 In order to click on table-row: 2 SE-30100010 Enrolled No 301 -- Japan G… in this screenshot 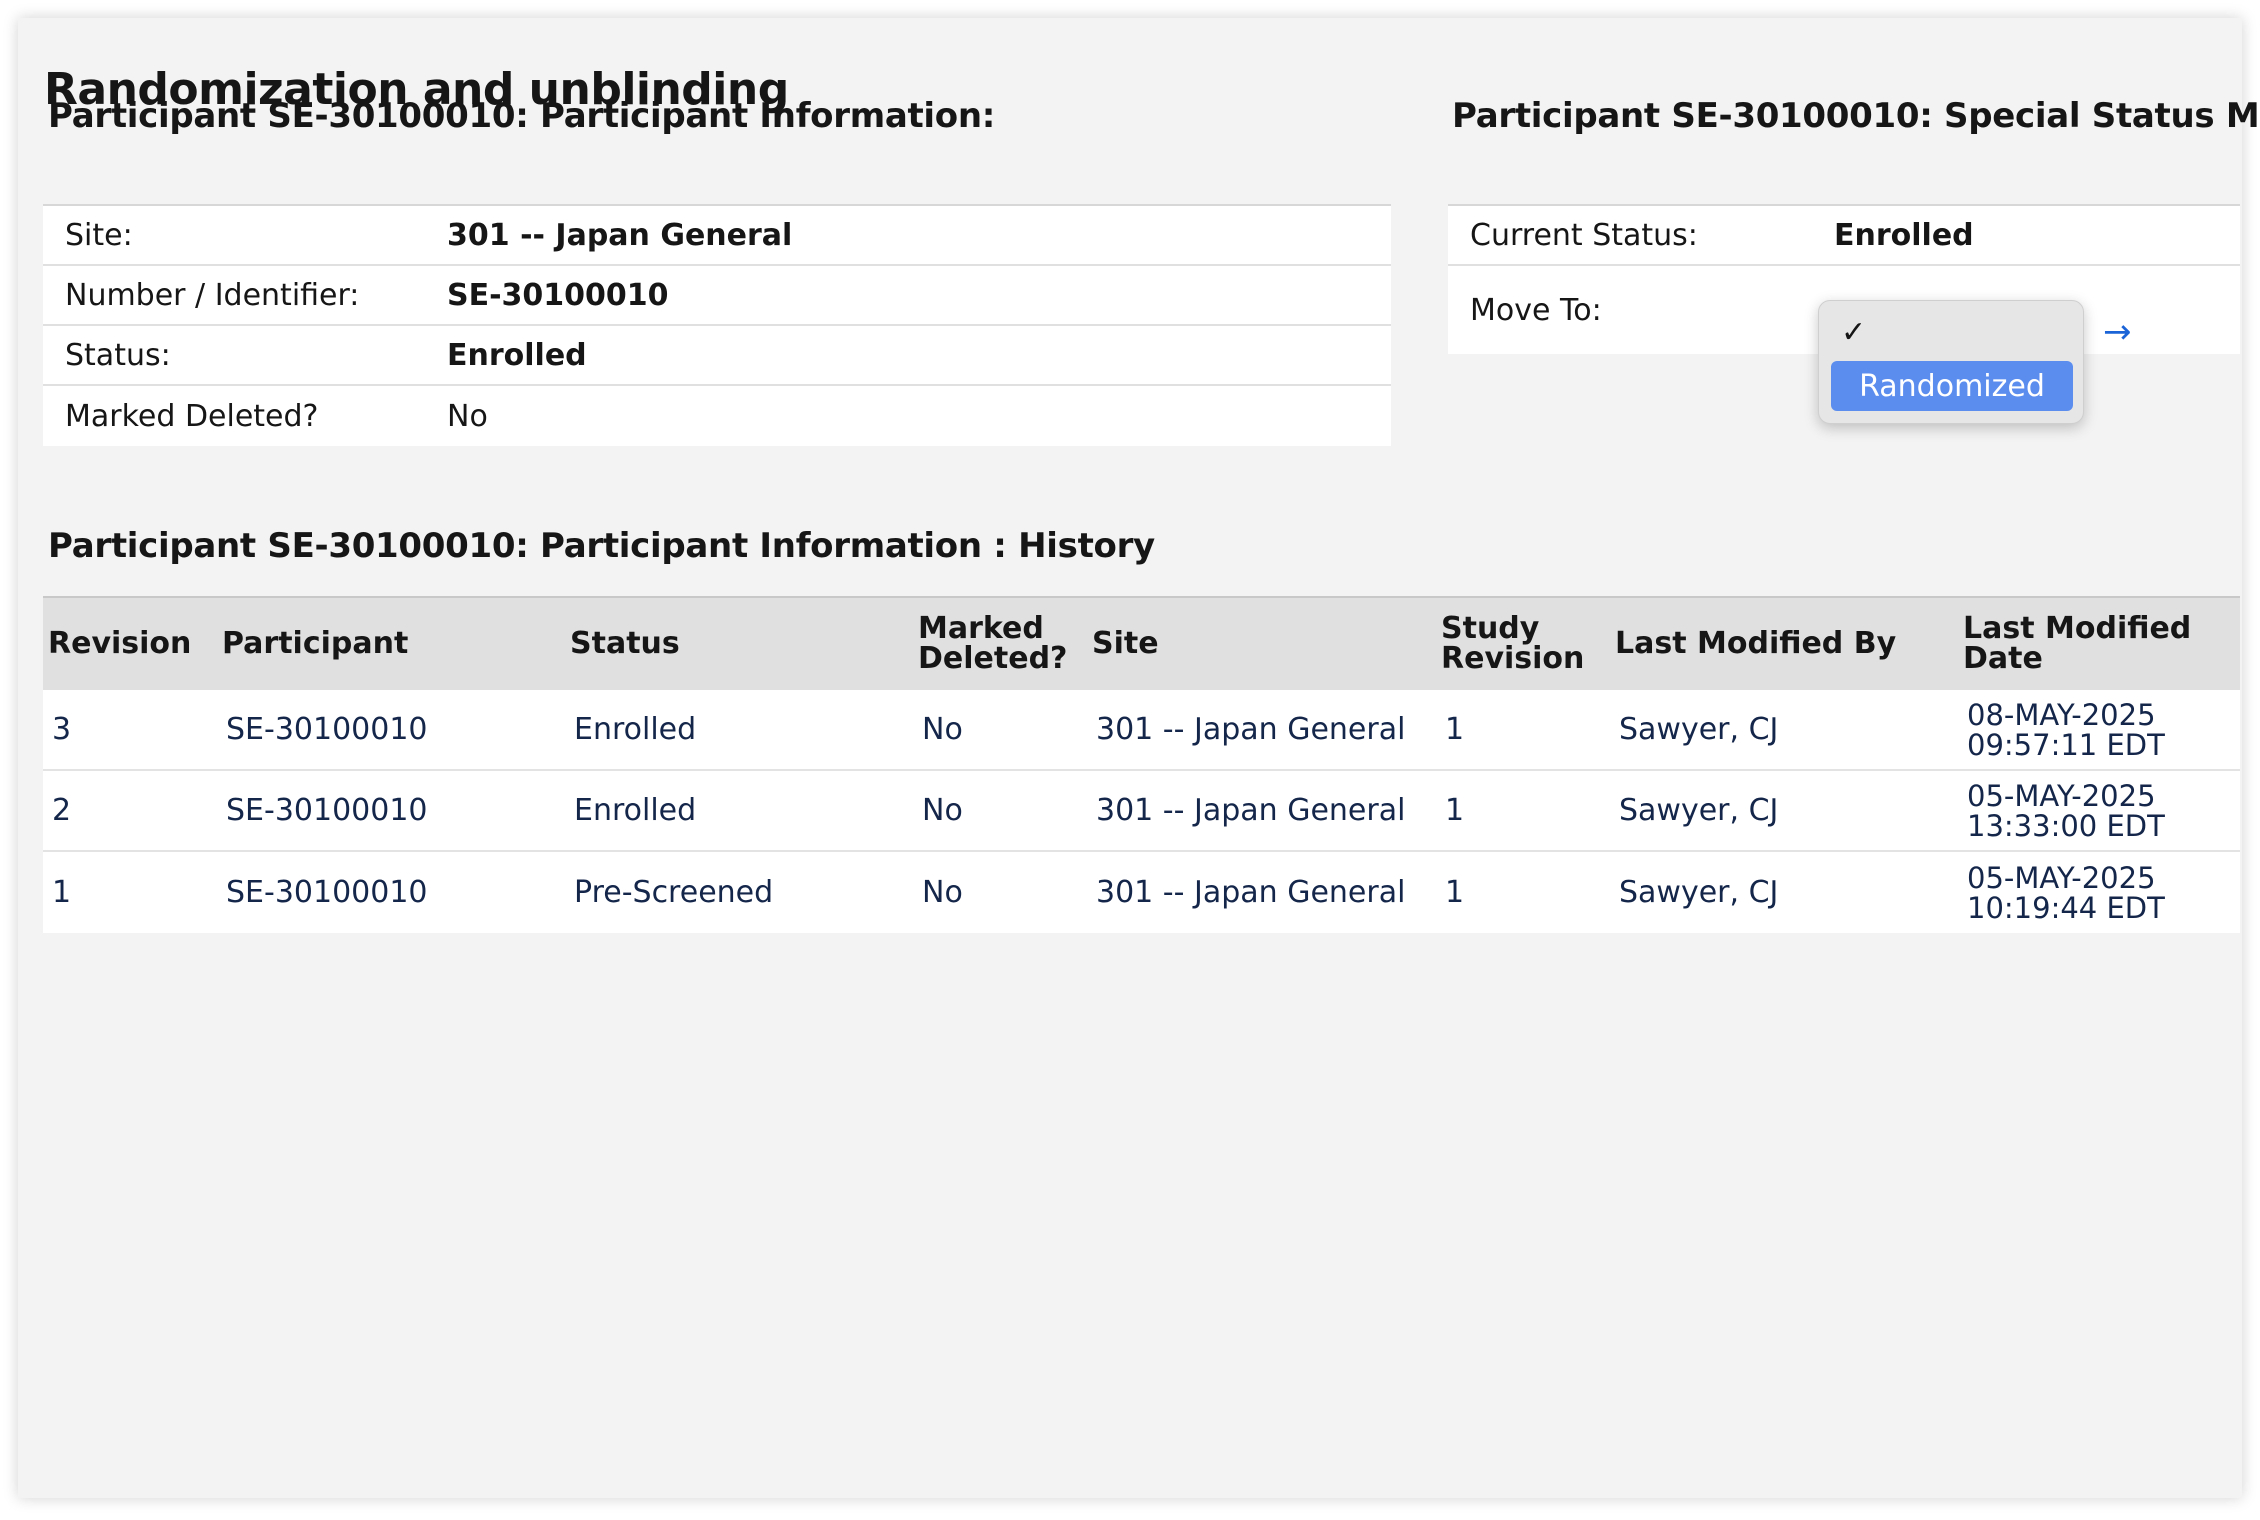, I will do `click(1141, 811)`.